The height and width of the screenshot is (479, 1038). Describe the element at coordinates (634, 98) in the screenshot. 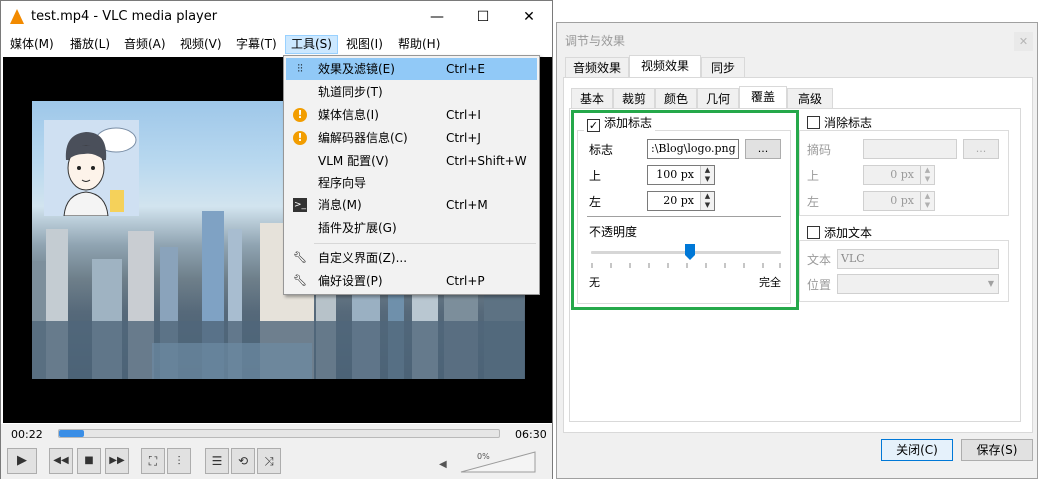

I see `subtab-crop: 裁剪` at that location.